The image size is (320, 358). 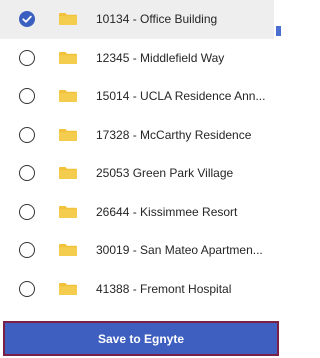 What do you see at coordinates (167, 211) in the screenshot?
I see `folder-name: 26644 - Kissimmee Resort` at bounding box center [167, 211].